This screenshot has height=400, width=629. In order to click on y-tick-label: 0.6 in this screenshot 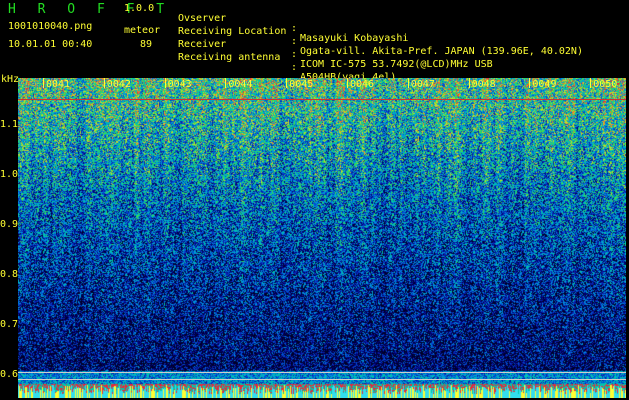, I will do `click(9, 374)`.